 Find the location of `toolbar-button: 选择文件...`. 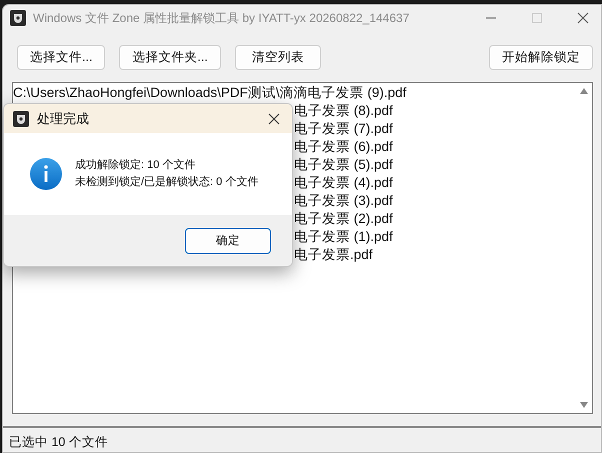

toolbar-button: 选择文件... is located at coordinates (61, 57).